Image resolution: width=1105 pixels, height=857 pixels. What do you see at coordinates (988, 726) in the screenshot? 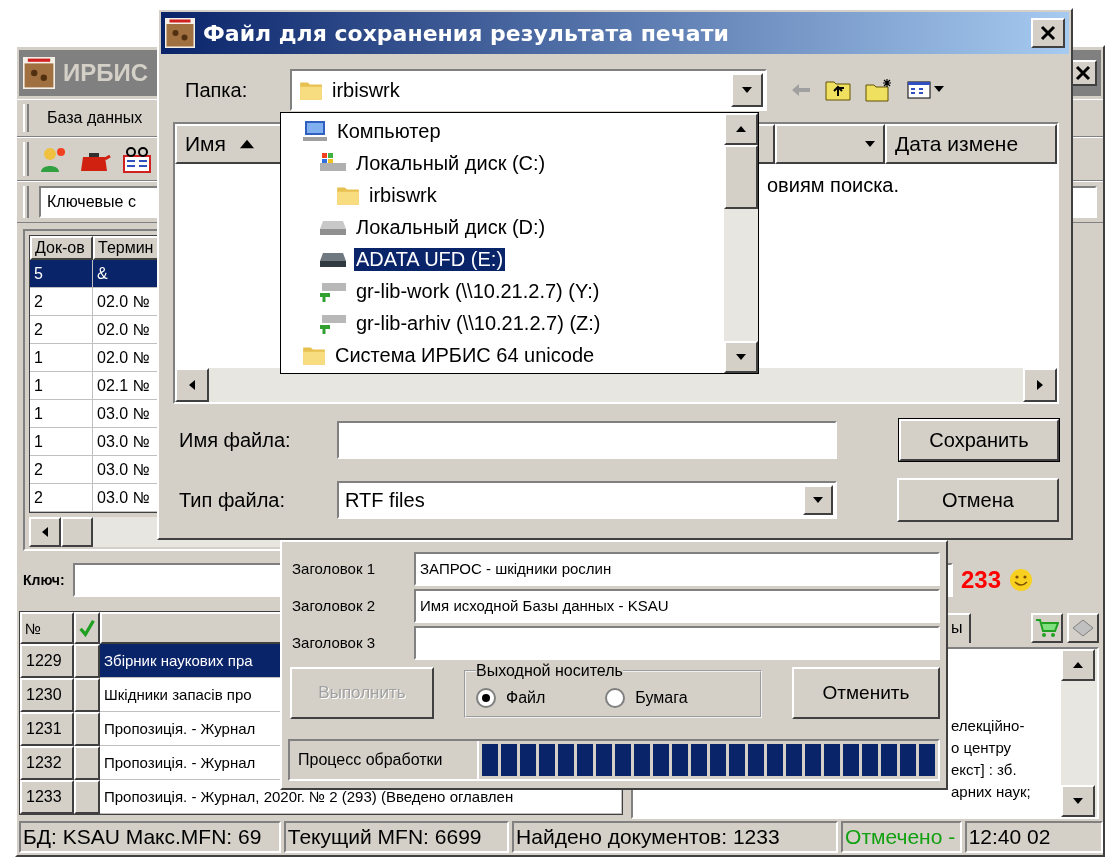
I see `description-text: елекційно-` at bounding box center [988, 726].